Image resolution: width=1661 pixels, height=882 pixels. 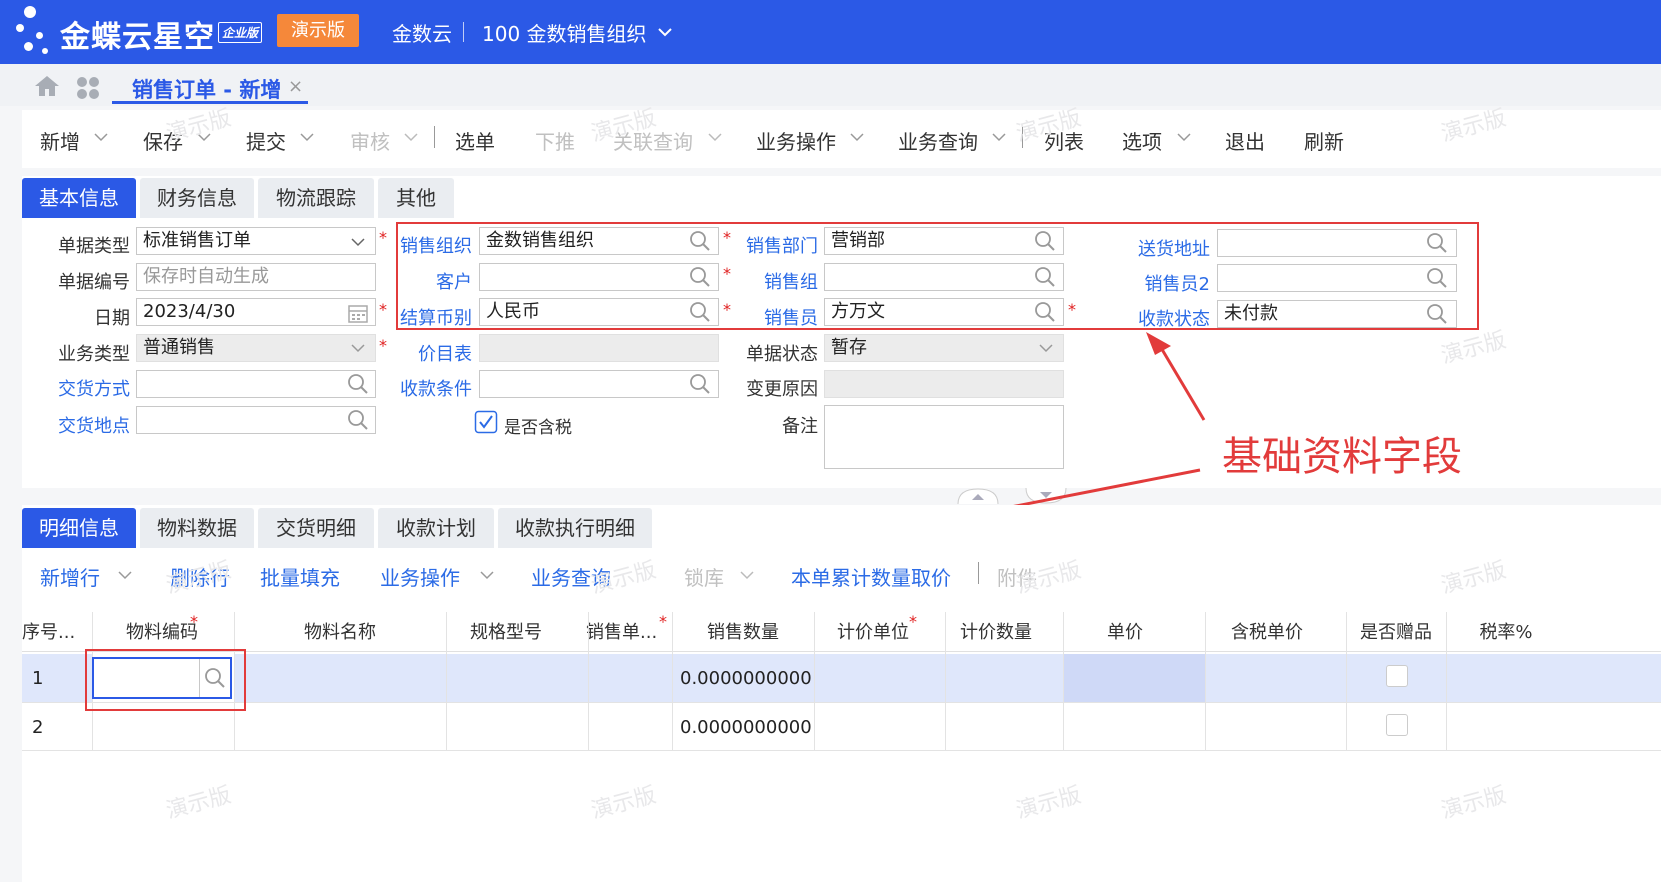 I want to click on toolbar-refresh: 刷新, so click(x=1324, y=140).